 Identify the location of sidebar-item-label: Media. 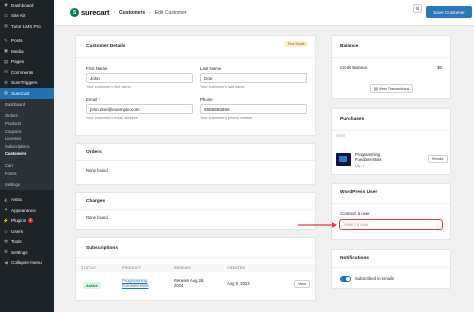
(17, 51).